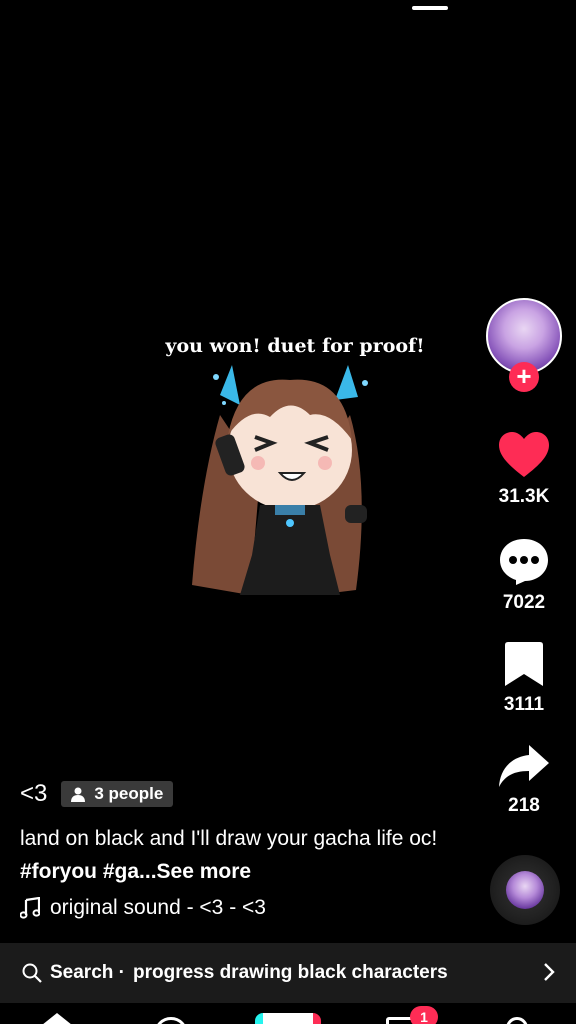 Image resolution: width=576 pixels, height=1024 pixels. Describe the element at coordinates (524, 704) in the screenshot. I see `bookmark-count: 3111` at that location.